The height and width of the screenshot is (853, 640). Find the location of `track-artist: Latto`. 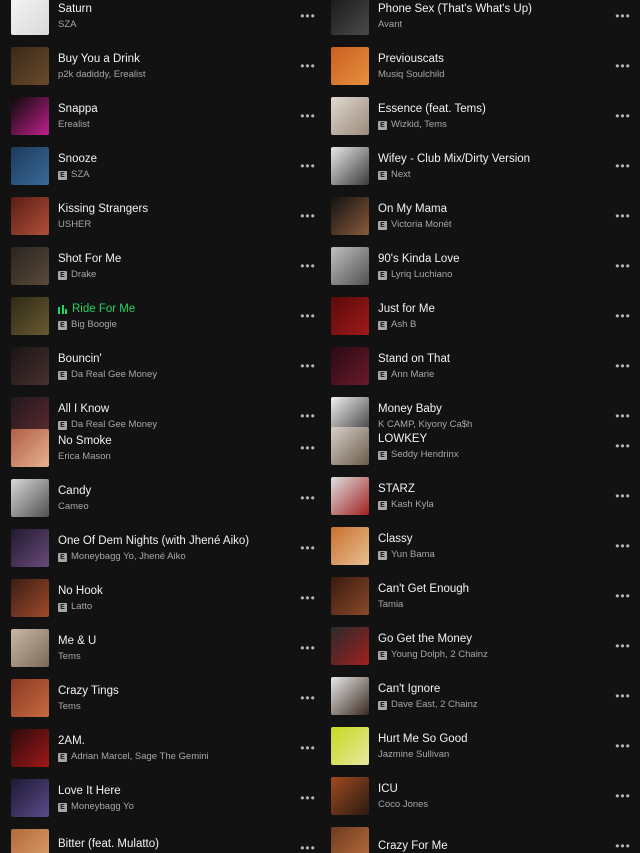

track-artist: Latto is located at coordinates (81, 607).